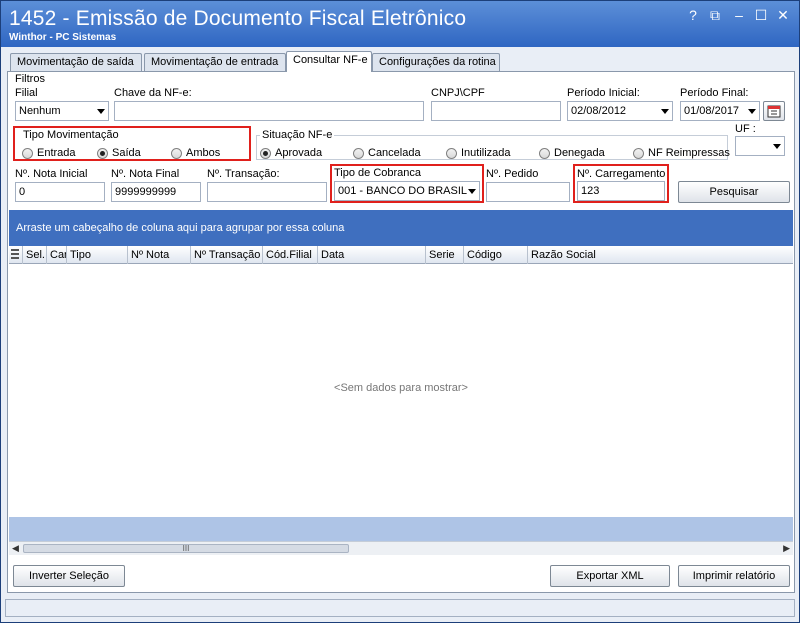  What do you see at coordinates (290, 255) in the screenshot?
I see `column-cod-filial: Cód.Filial` at bounding box center [290, 255].